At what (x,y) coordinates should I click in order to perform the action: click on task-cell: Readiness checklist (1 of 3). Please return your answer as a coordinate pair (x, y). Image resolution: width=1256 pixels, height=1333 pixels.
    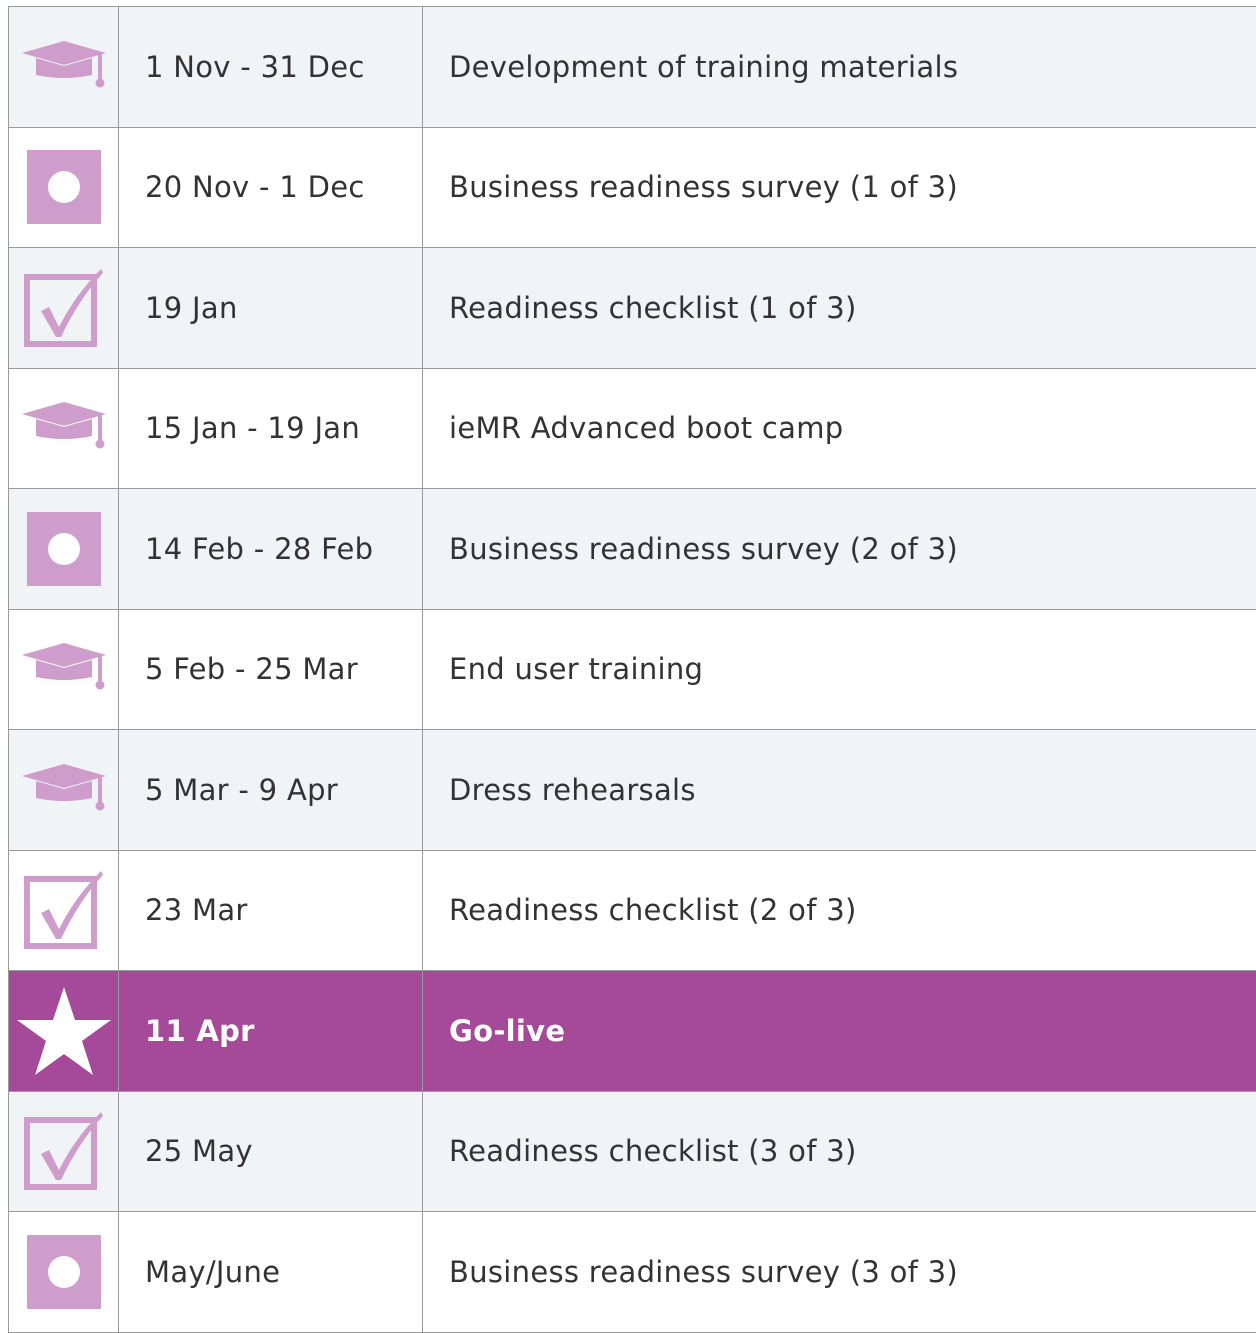
    Looking at the image, I should click on (653, 307).